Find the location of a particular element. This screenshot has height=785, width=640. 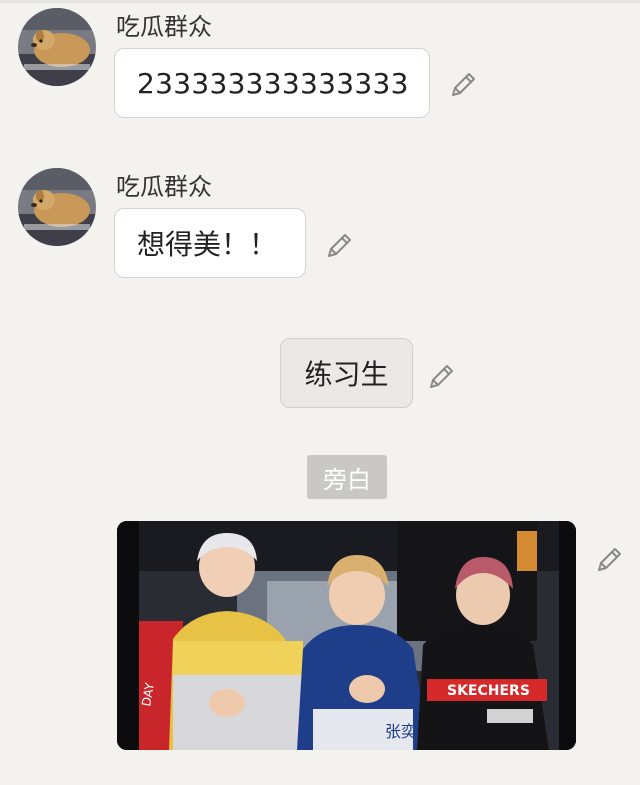

narration-label: 旁白 is located at coordinates (347, 479).